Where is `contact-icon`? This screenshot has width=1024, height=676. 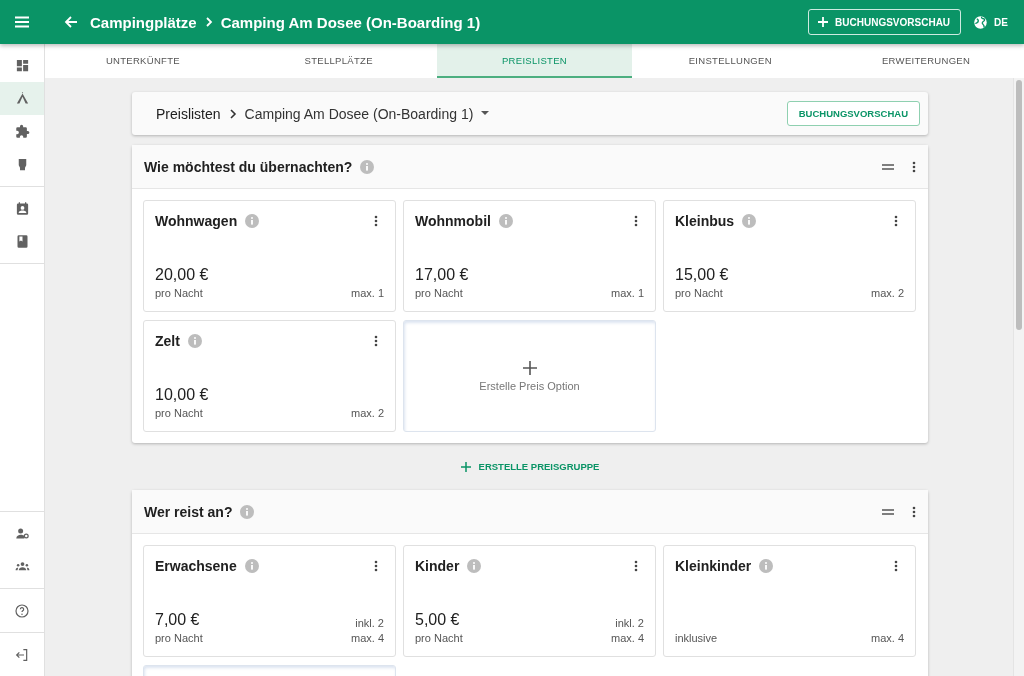 contact-icon is located at coordinates (22, 208).